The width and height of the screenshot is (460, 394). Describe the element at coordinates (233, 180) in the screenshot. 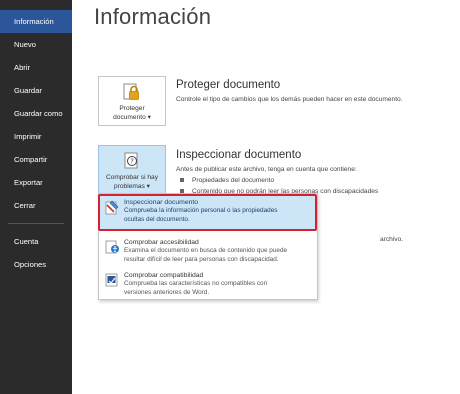

I see `bullet-text: Propiedades del documento` at that location.